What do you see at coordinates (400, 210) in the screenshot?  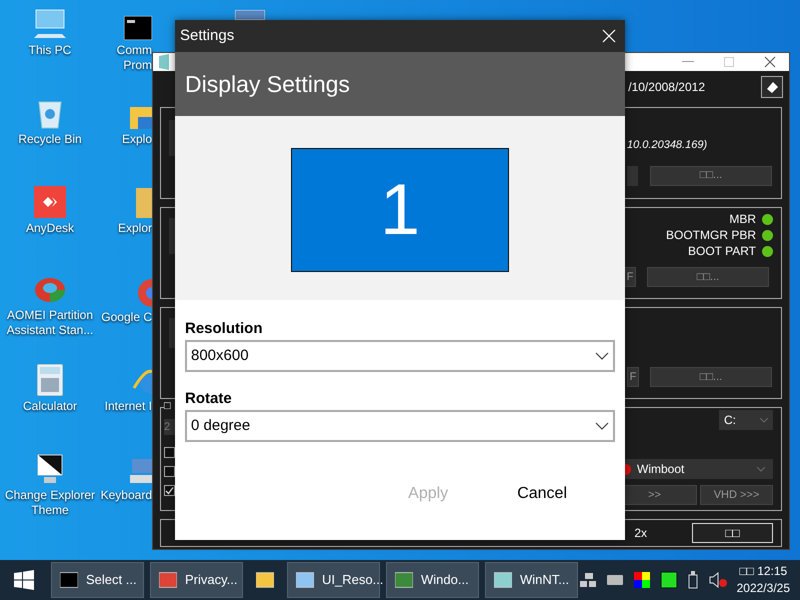 I see `monitor-tile: 1` at bounding box center [400, 210].